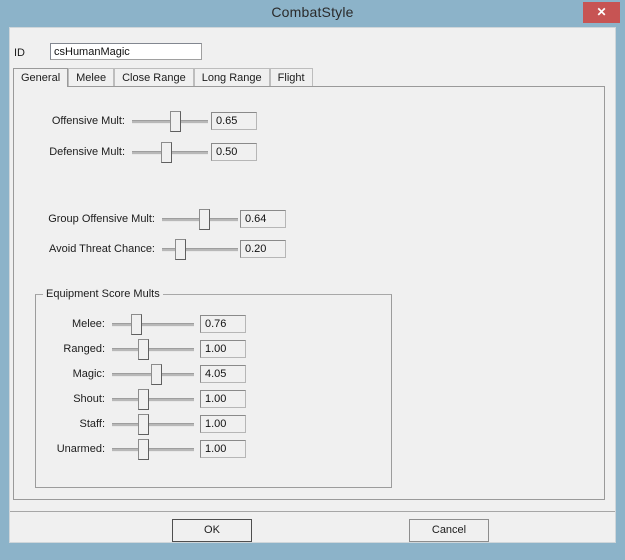  What do you see at coordinates (126, 51) in the screenshot?
I see `id-input` at bounding box center [126, 51].